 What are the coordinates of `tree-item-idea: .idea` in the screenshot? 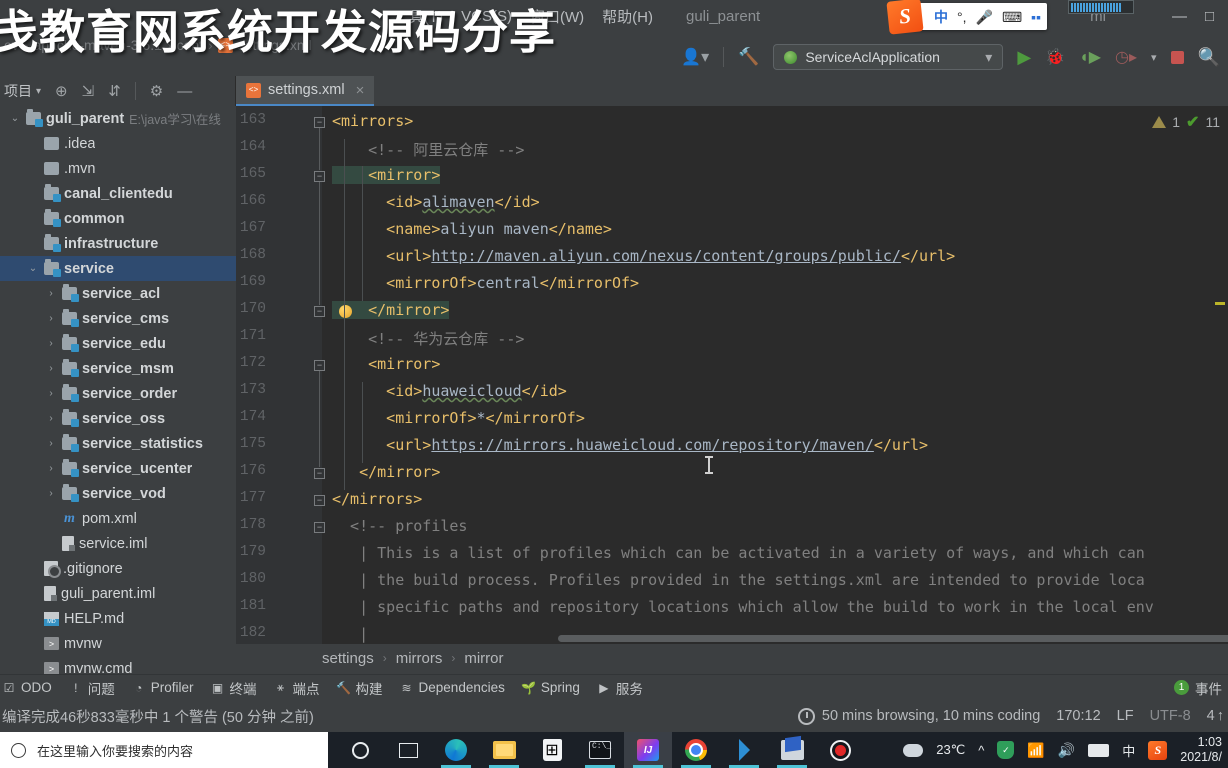 It's located at (118, 143).